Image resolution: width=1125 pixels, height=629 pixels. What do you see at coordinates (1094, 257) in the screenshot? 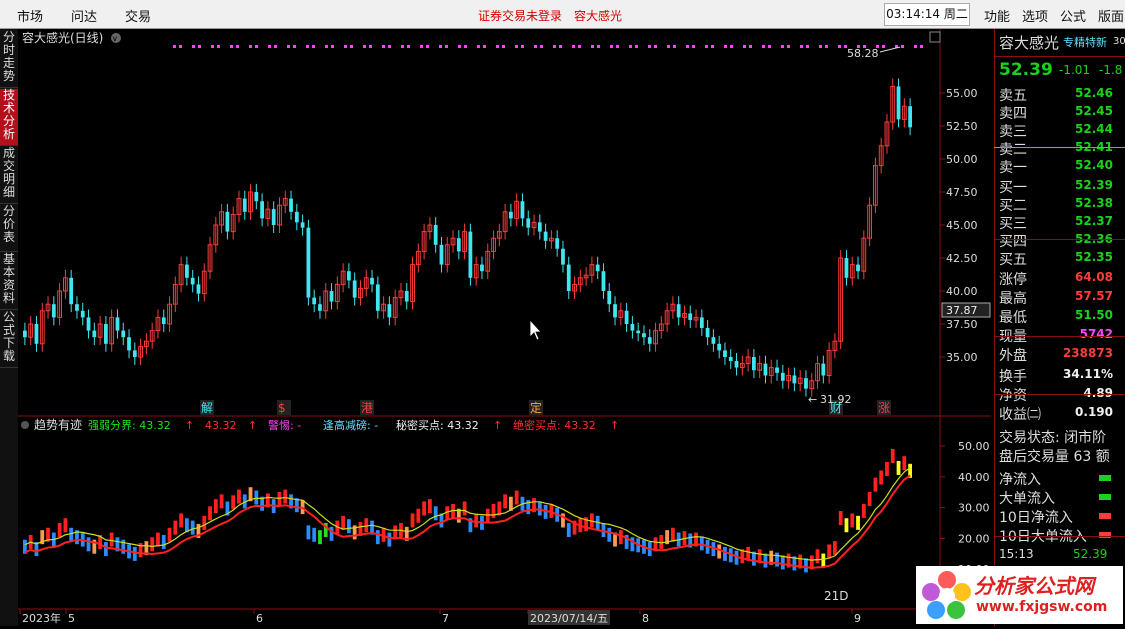
I see `row-value: 52.35` at bounding box center [1094, 257].